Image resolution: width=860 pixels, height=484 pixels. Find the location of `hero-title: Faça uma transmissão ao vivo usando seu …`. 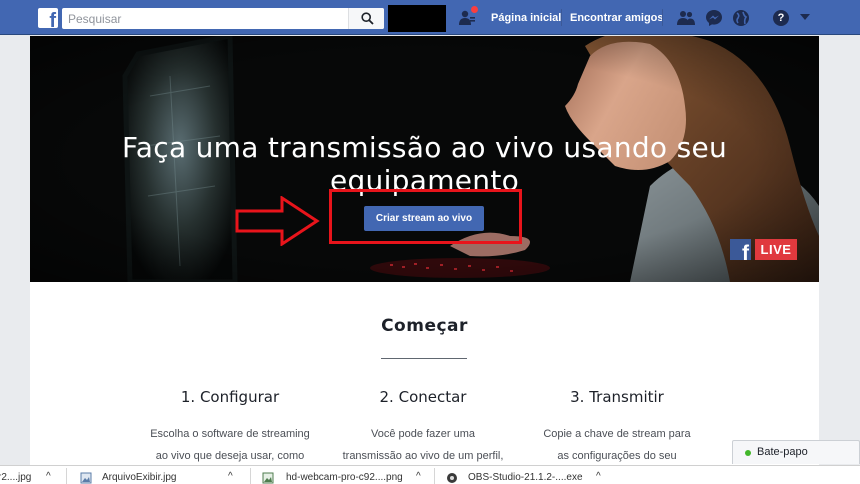

hero-title: Faça uma transmissão ao vivo usando seu … is located at coordinates (424, 164).